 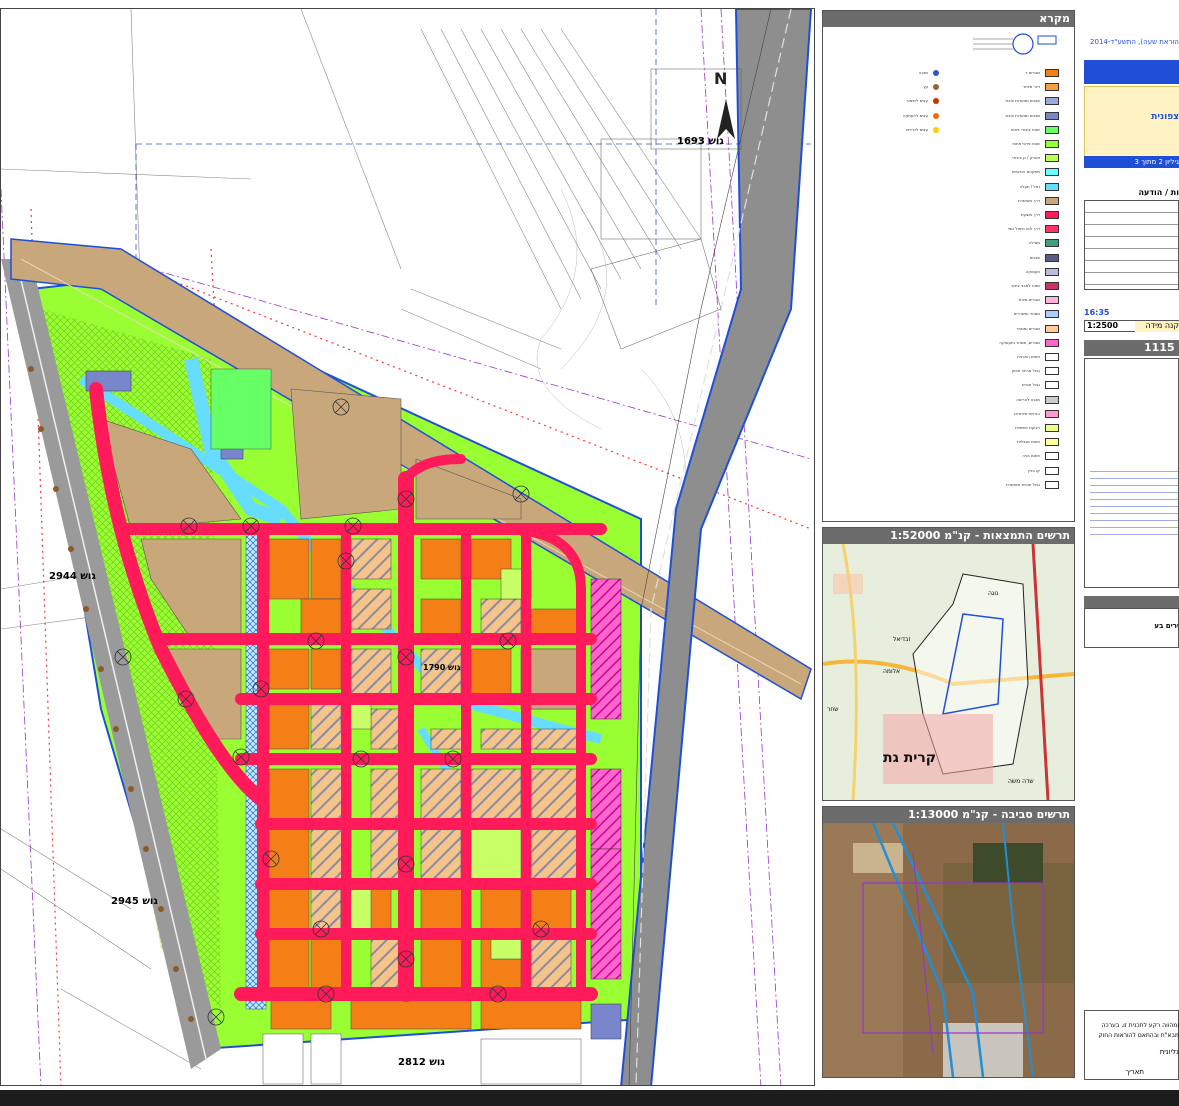 What do you see at coordinates (1021, 781) in the screenshot?
I see `town-label-1: שדה משה` at bounding box center [1021, 781].